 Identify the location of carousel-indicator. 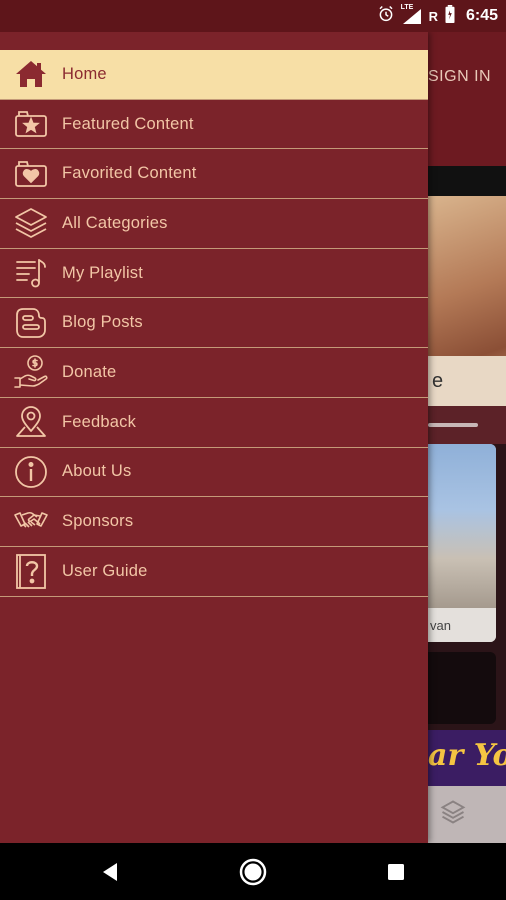
(453, 425).